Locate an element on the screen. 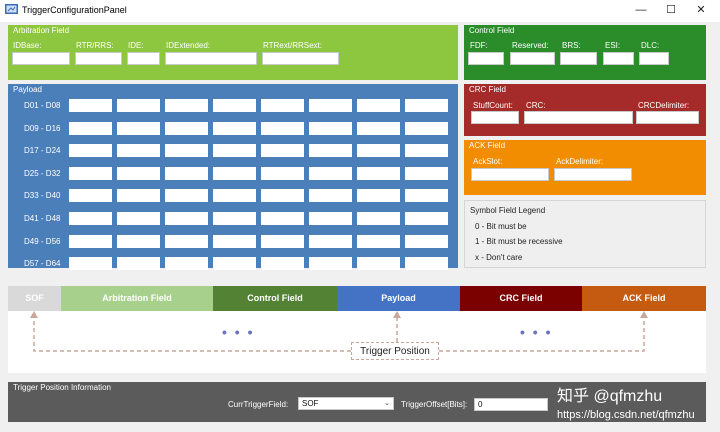 The width and height of the screenshot is (720, 432). arrow-head-left is located at coordinates (34, 314).